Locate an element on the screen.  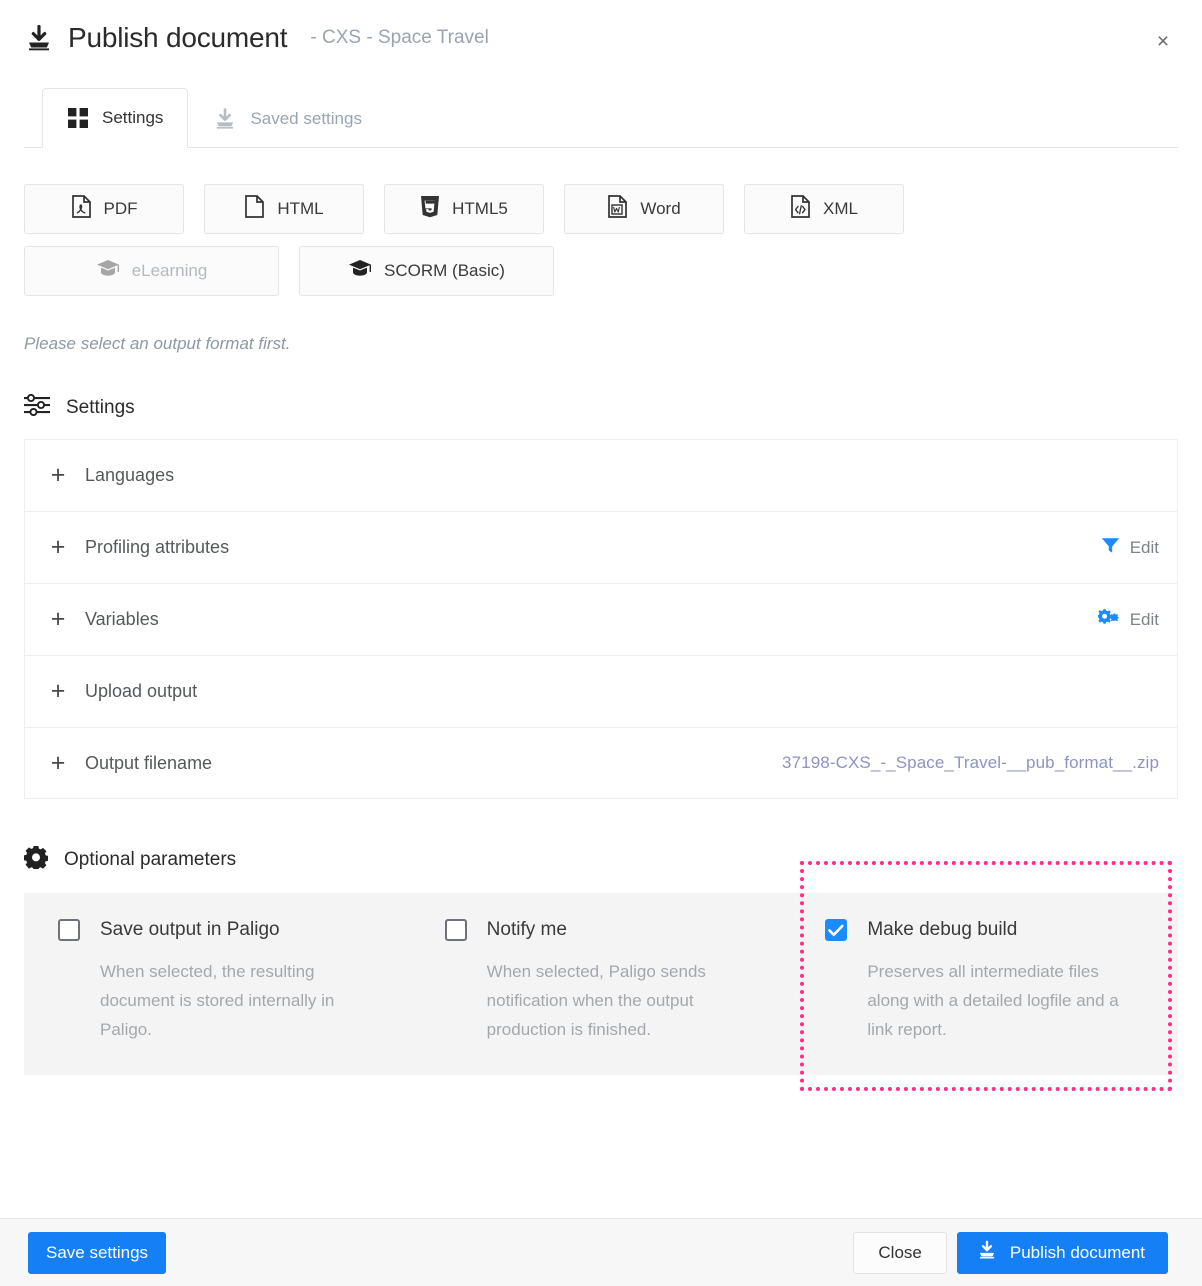
tab-saved-settings: Saved settings is located at coordinates (287, 118).